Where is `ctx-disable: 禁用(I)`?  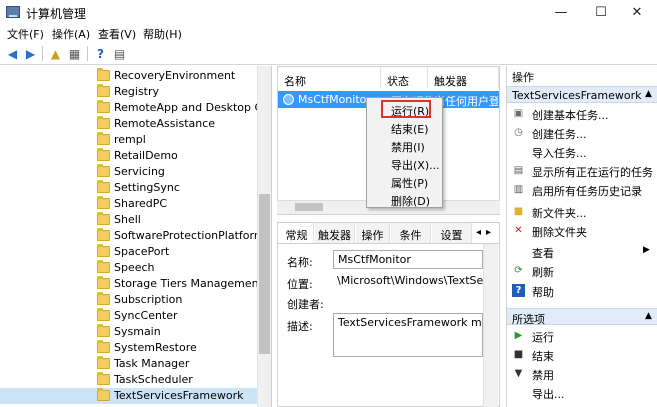
ctx-disable: 禁用(I) is located at coordinates (404, 145).